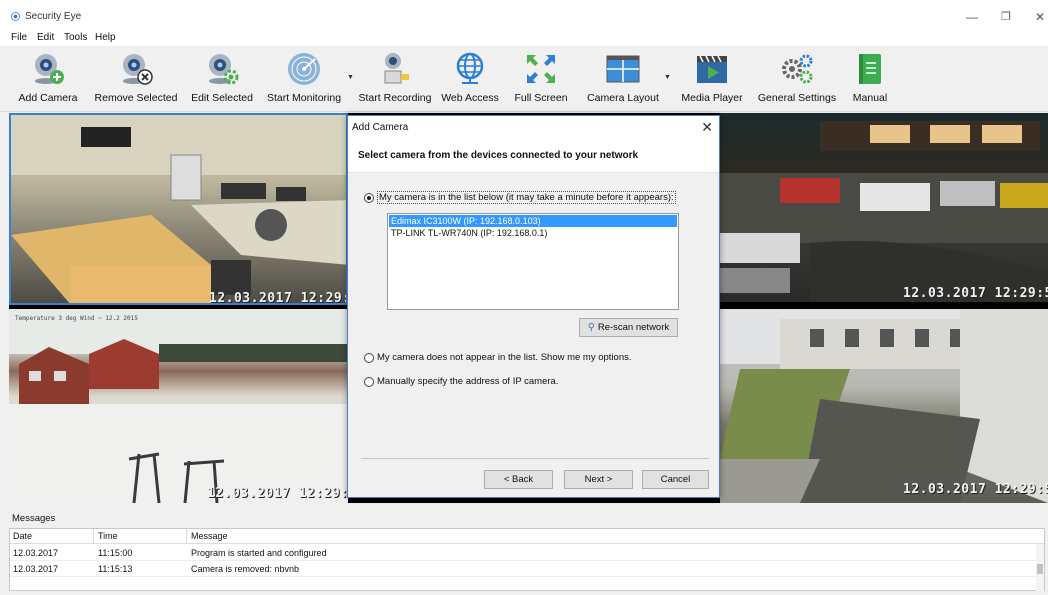 Image resolution: width=1048 pixels, height=595 pixels. I want to click on radio-selected-icon, so click(369, 197).